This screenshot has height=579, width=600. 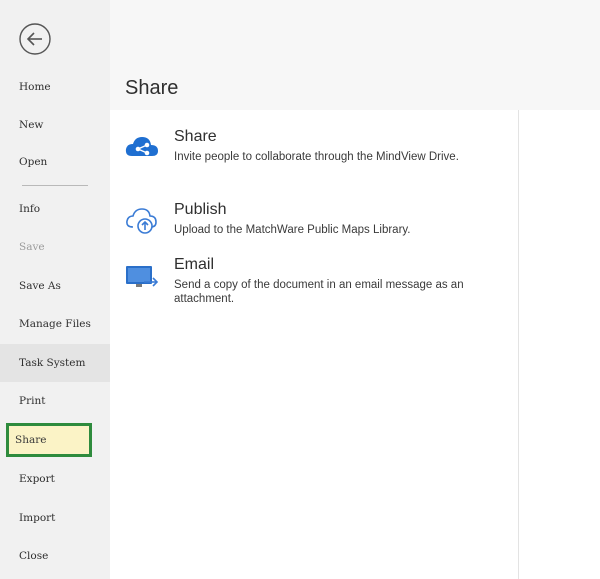 What do you see at coordinates (55, 209) in the screenshot?
I see `sidebar-item-info: Info` at bounding box center [55, 209].